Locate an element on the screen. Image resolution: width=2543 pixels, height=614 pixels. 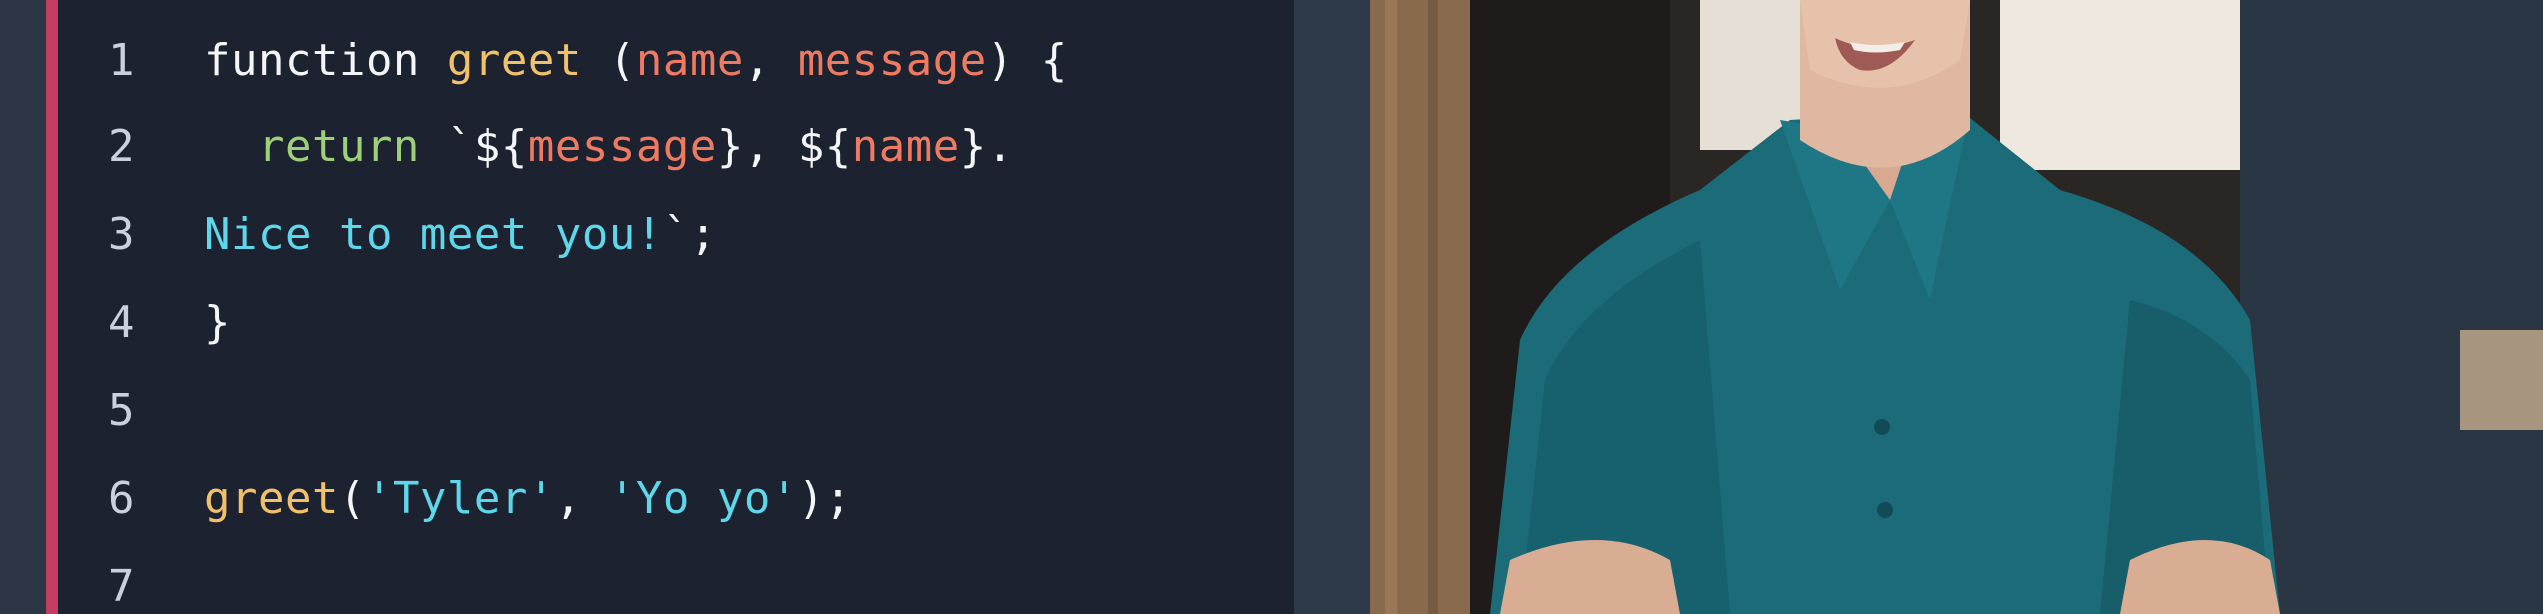
code-token-str: Nice to meet you! is located at coordinates (433, 234).